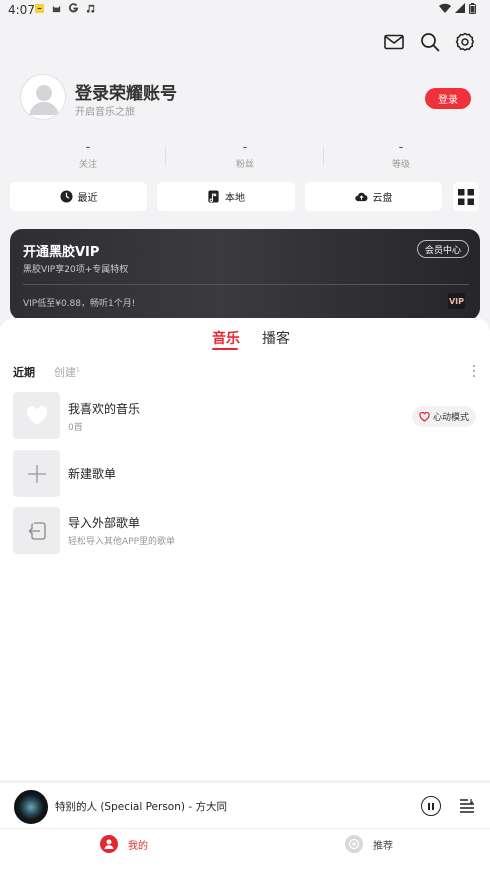 This screenshot has width=490, height=871. Describe the element at coordinates (104, 522) in the screenshot. I see `playlist-title: 导入外部歌单` at that location.